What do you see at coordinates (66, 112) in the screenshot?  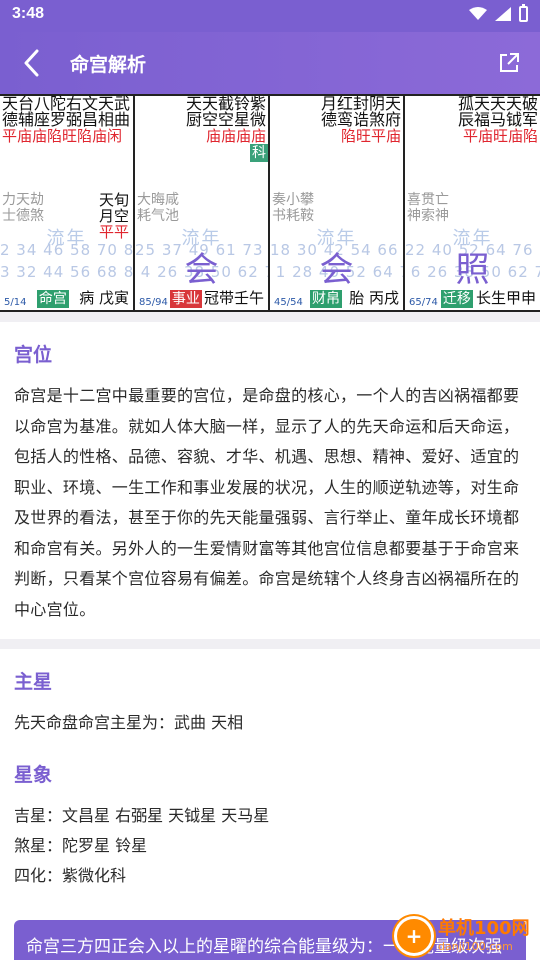 I see `palace-stars: 天台八陀右文天武 德辅座罗弼昌相曲` at bounding box center [66, 112].